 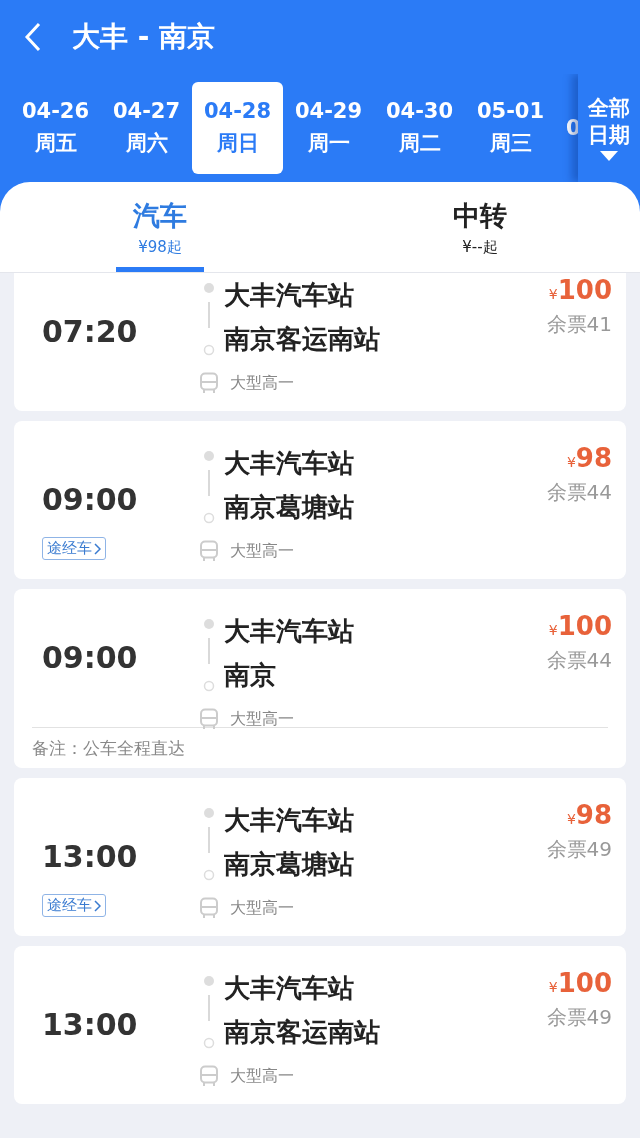 What do you see at coordinates (146, 128) in the screenshot?
I see `date-tab: 04-27 周六` at bounding box center [146, 128].